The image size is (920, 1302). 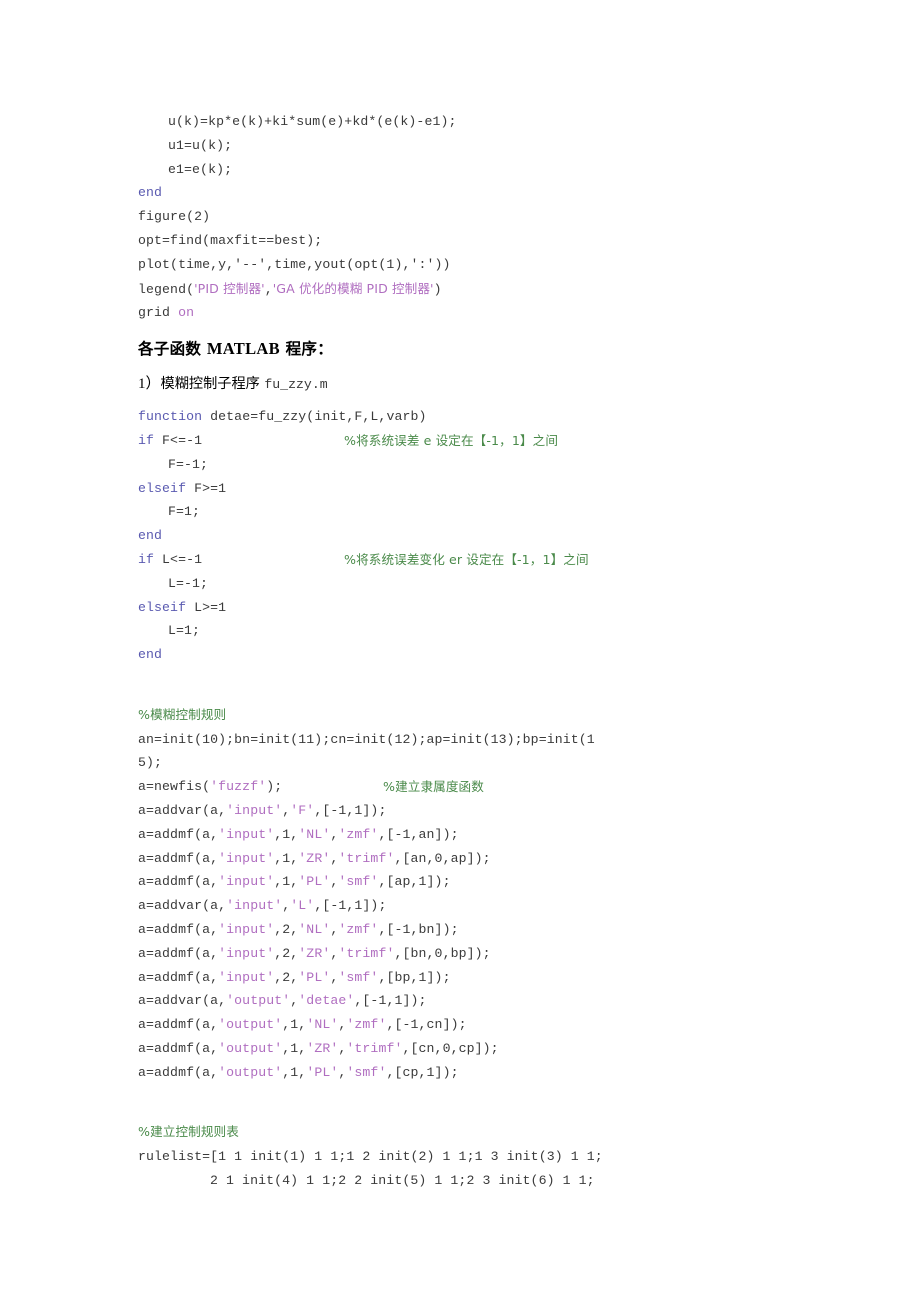 What do you see at coordinates (503, 835) in the screenshot?
I see `code-line: a=addmf(a,'input',1,'NL','zmf',[-1,an]);` at bounding box center [503, 835].